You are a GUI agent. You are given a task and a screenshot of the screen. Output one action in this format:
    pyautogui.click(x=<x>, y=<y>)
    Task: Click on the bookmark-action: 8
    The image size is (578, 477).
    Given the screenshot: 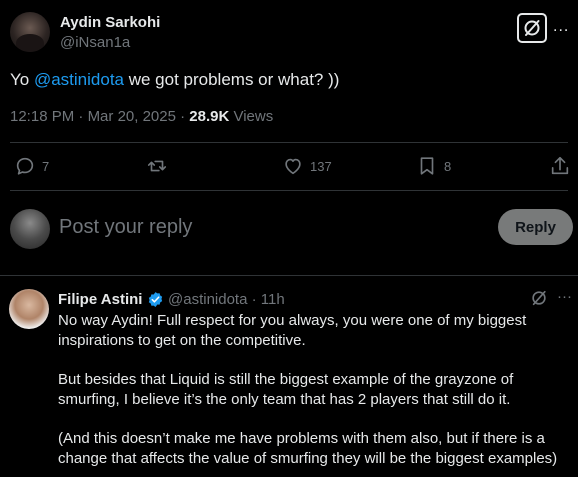 What is the action you would take?
    pyautogui.click(x=433, y=166)
    